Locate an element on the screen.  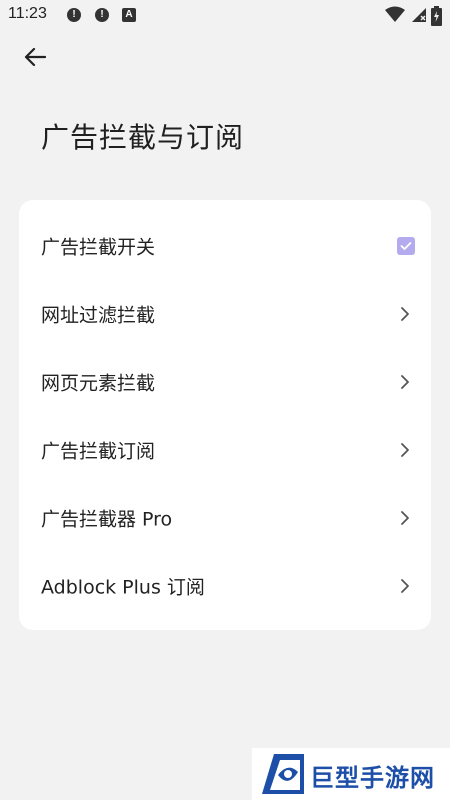
url-filter-row: 网址过滤拦截 is located at coordinates (225, 314).